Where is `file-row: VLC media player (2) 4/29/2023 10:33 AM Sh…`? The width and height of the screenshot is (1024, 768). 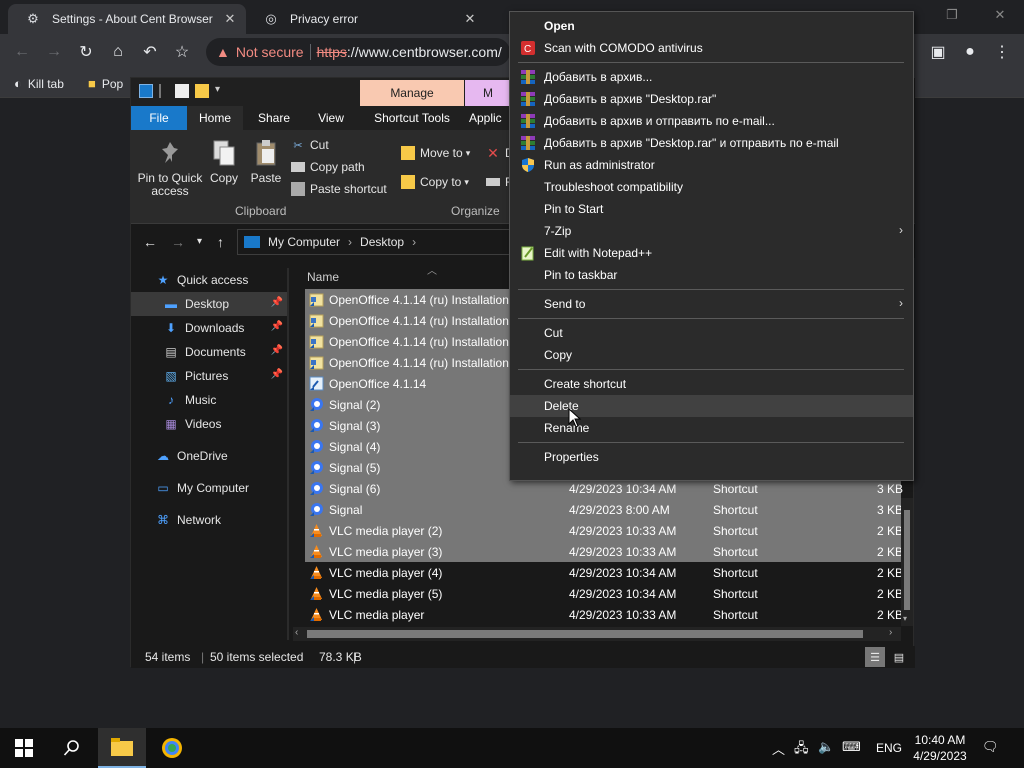
file-row: VLC media player (2) 4/29/2023 10:33 AM Sh… is located at coordinates (604, 530).